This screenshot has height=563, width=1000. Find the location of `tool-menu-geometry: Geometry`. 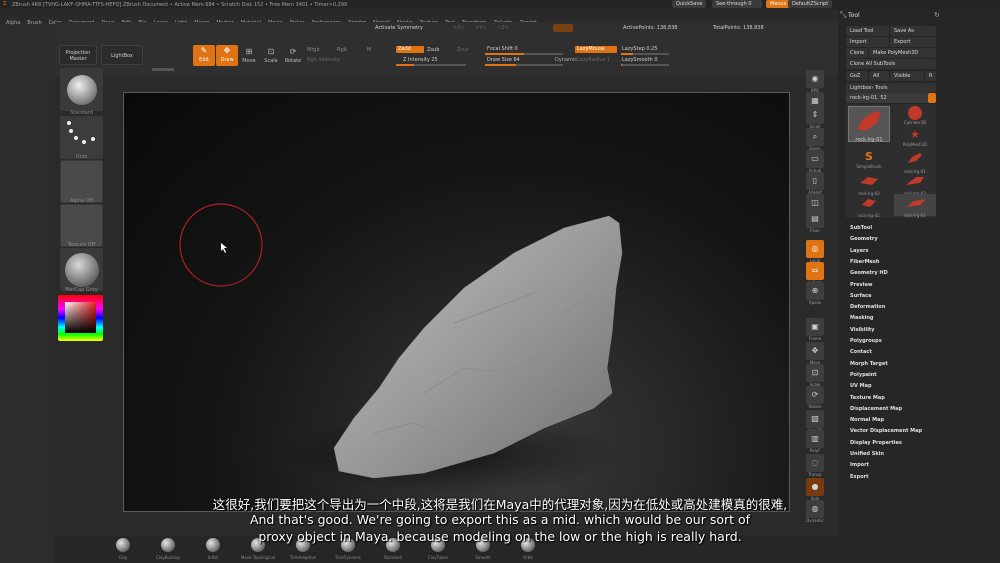

tool-menu-geometry: Geometry is located at coordinates (864, 239).